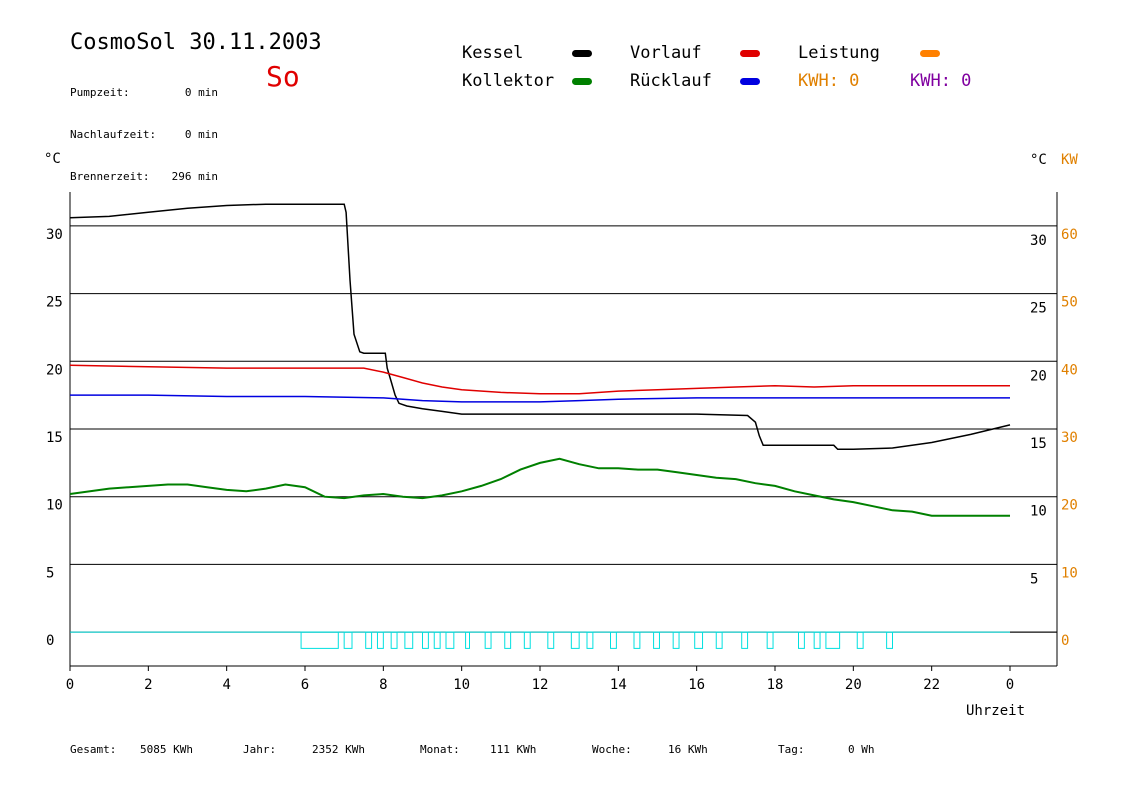  Describe the element at coordinates (93, 749) in the screenshot. I see `total-label-gesamt: Gesamt:` at that location.